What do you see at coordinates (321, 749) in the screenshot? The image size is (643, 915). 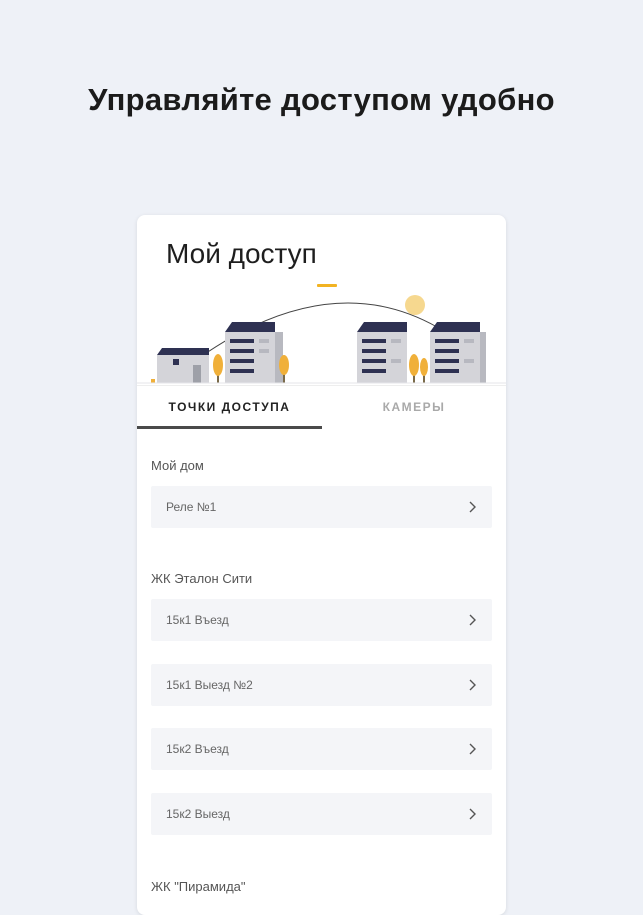 I see `list-item: 15к2 Въезд` at bounding box center [321, 749].